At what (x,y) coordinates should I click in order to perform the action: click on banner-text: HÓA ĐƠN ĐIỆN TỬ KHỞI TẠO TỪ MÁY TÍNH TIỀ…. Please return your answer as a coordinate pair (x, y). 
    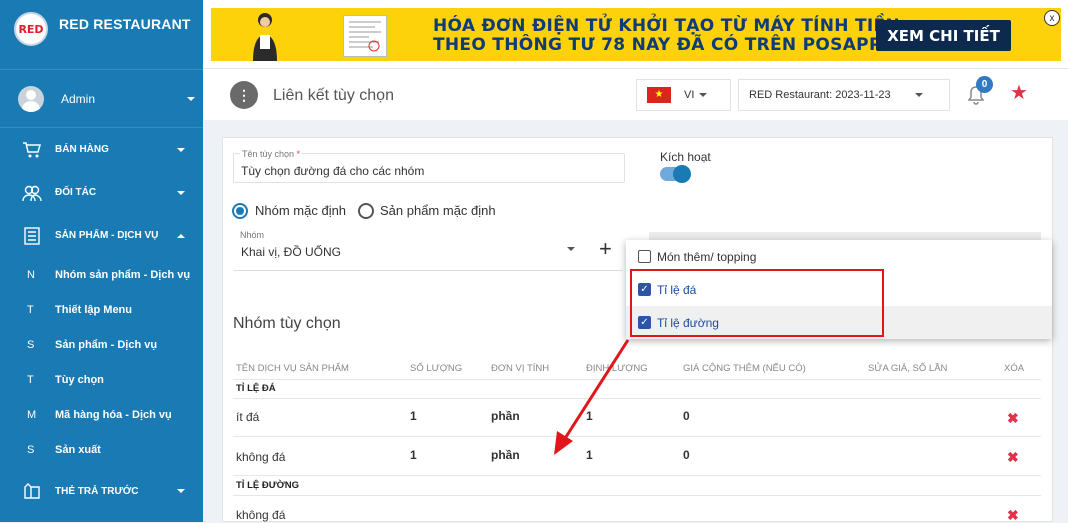
    Looking at the image, I should click on (666, 36).